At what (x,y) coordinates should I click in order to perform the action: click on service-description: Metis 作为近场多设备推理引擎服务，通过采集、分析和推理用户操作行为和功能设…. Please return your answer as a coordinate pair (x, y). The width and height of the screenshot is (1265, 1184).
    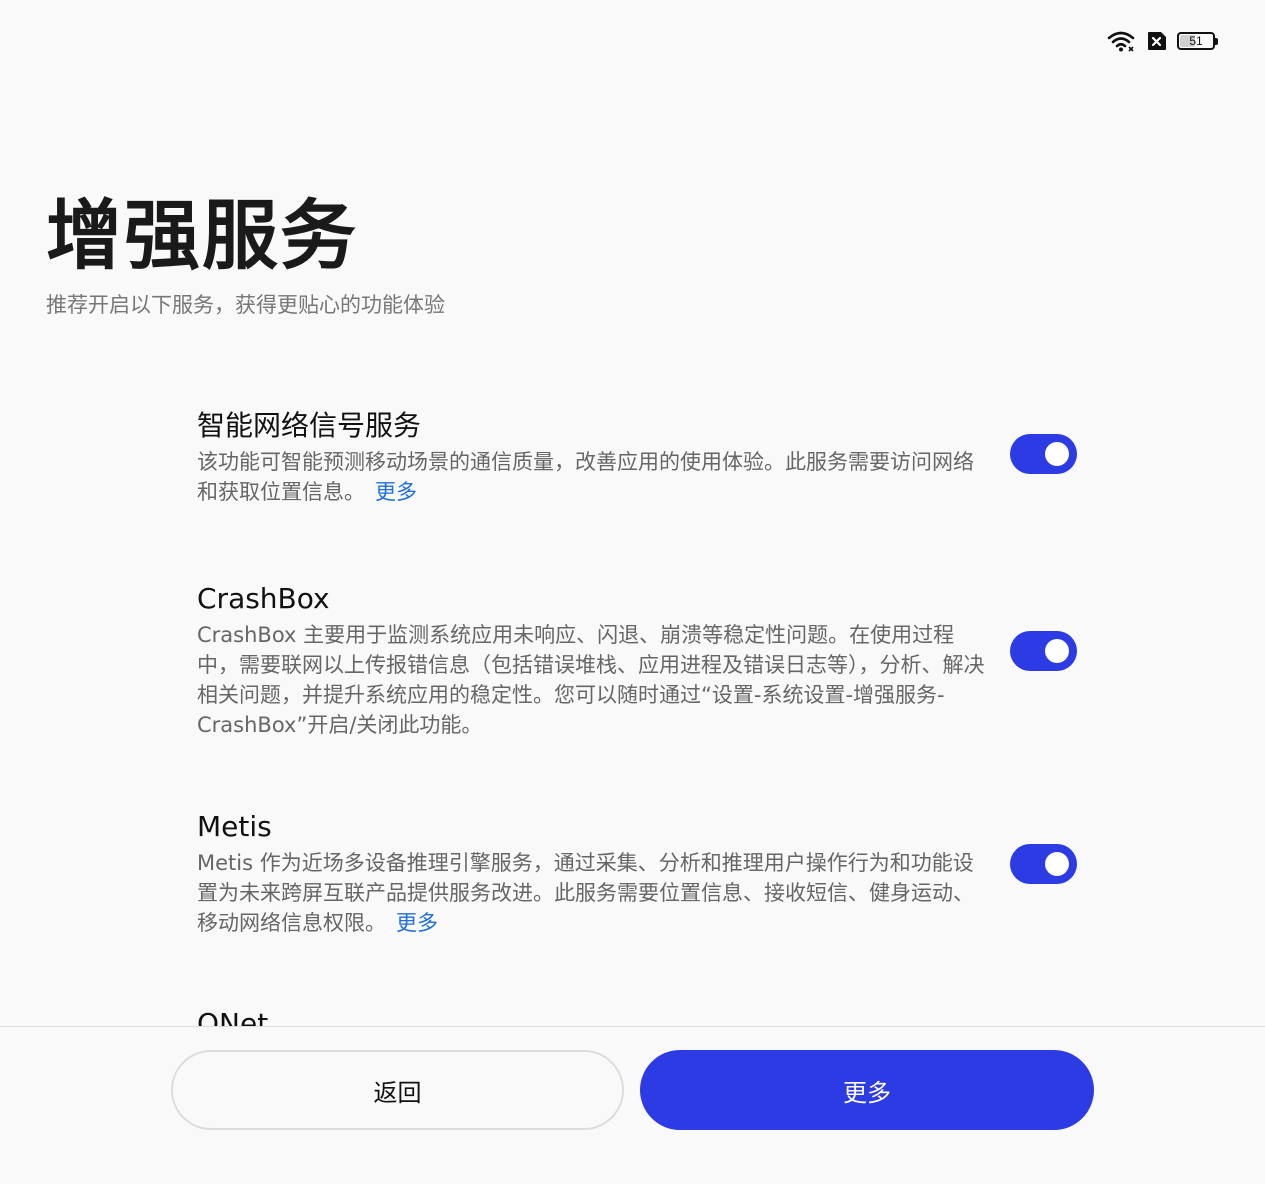
    Looking at the image, I should click on (592, 893).